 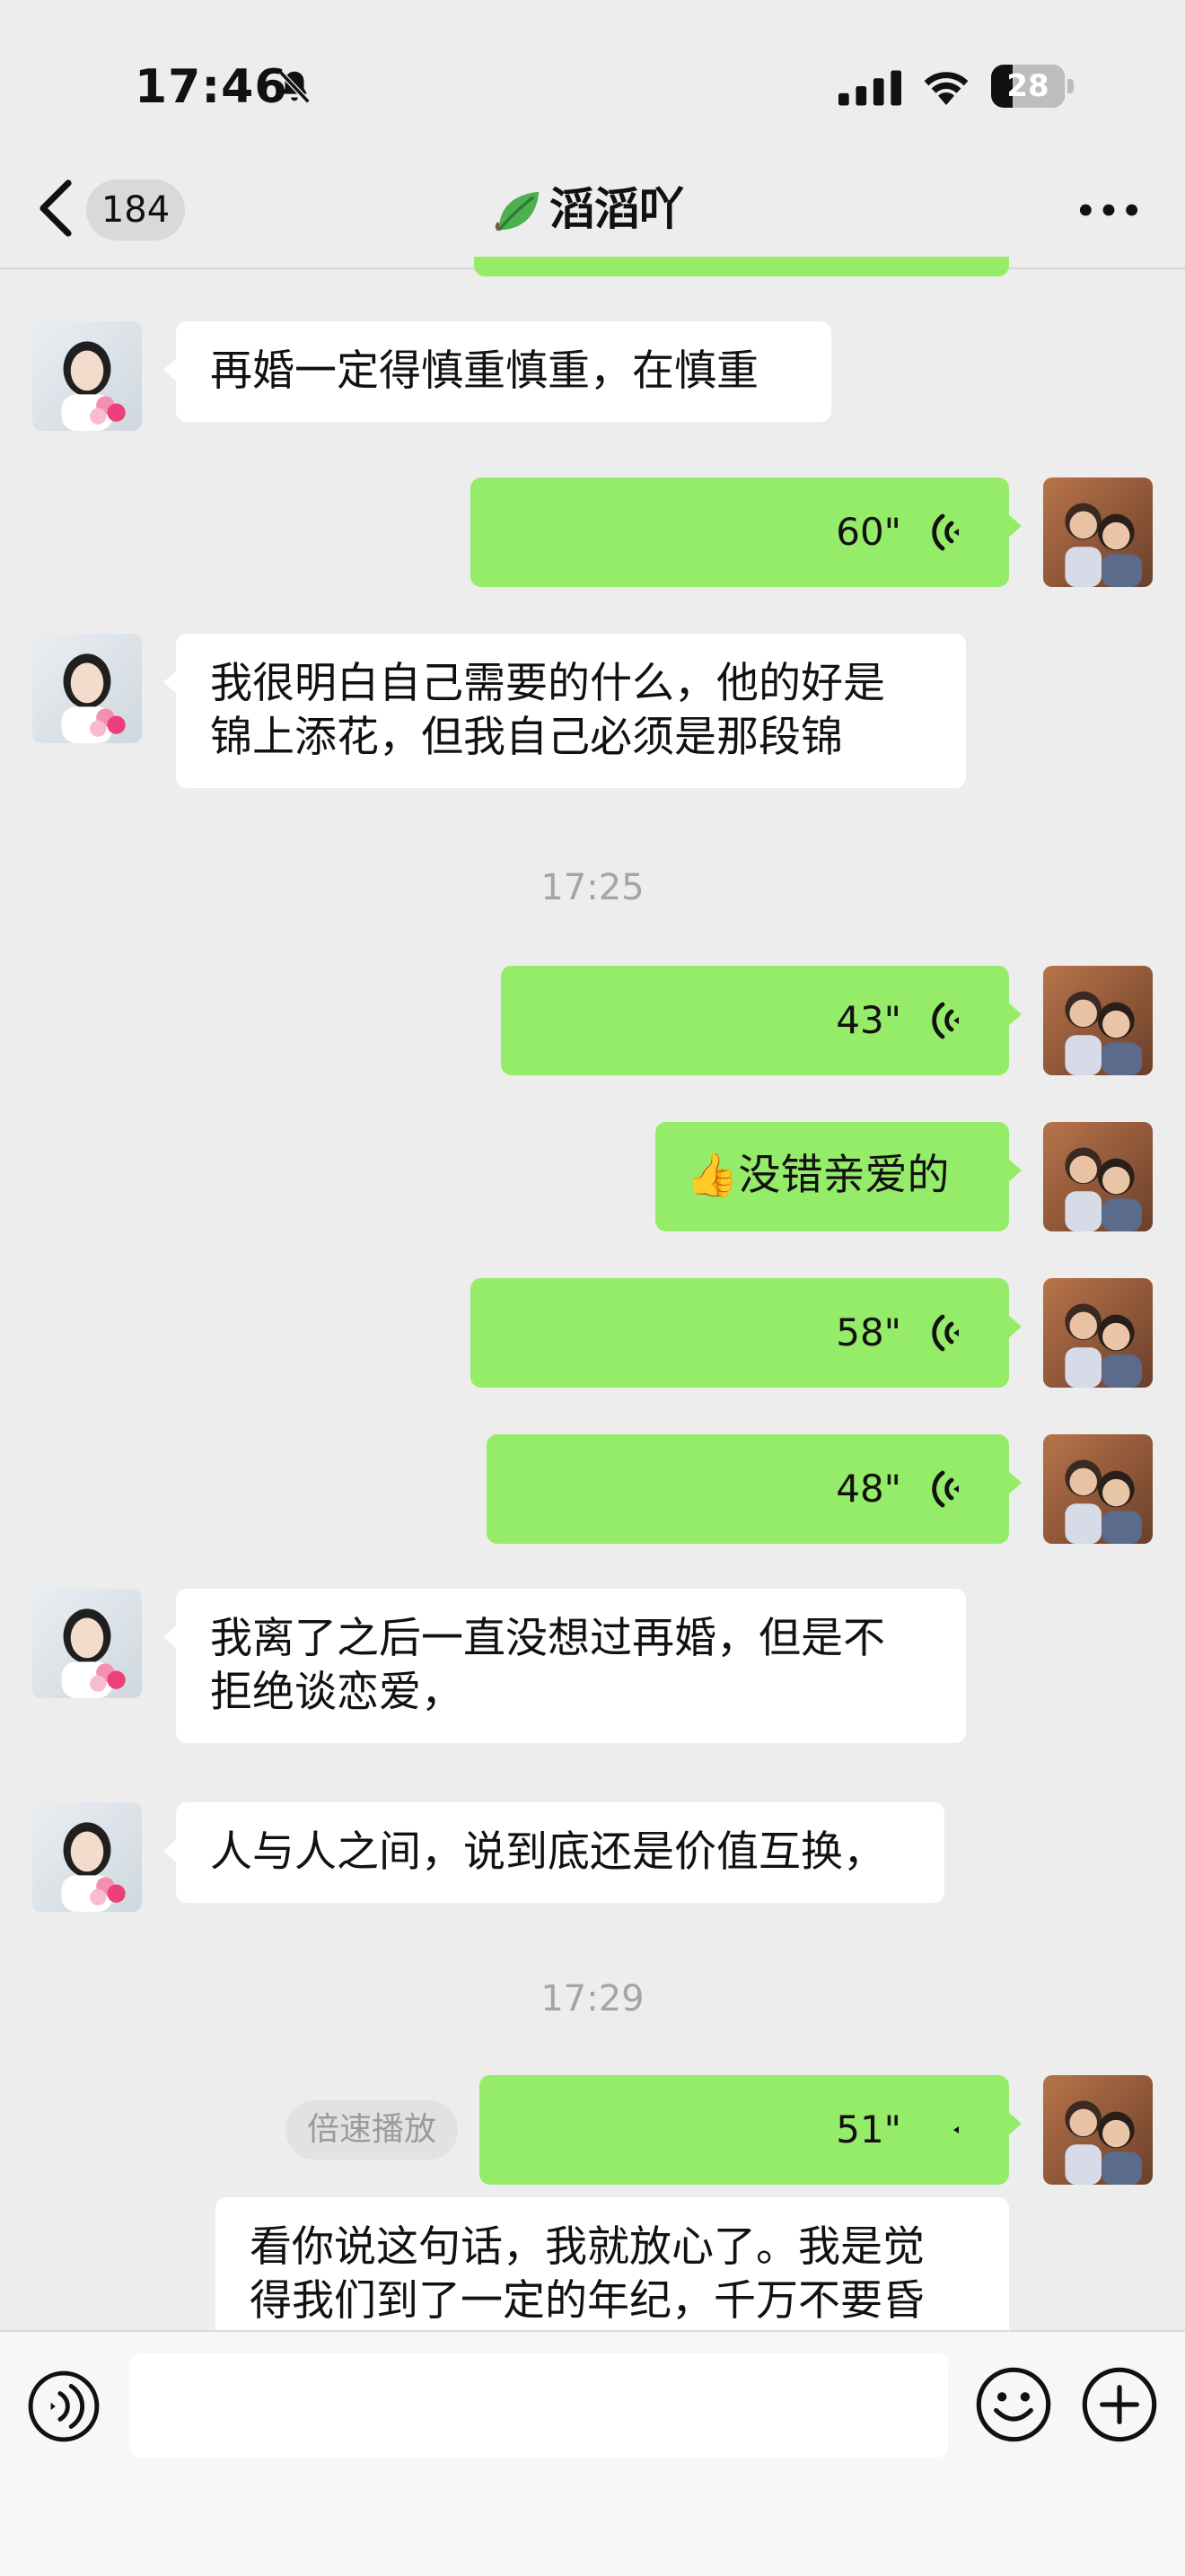 What do you see at coordinates (538, 2405) in the screenshot?
I see `message-input` at bounding box center [538, 2405].